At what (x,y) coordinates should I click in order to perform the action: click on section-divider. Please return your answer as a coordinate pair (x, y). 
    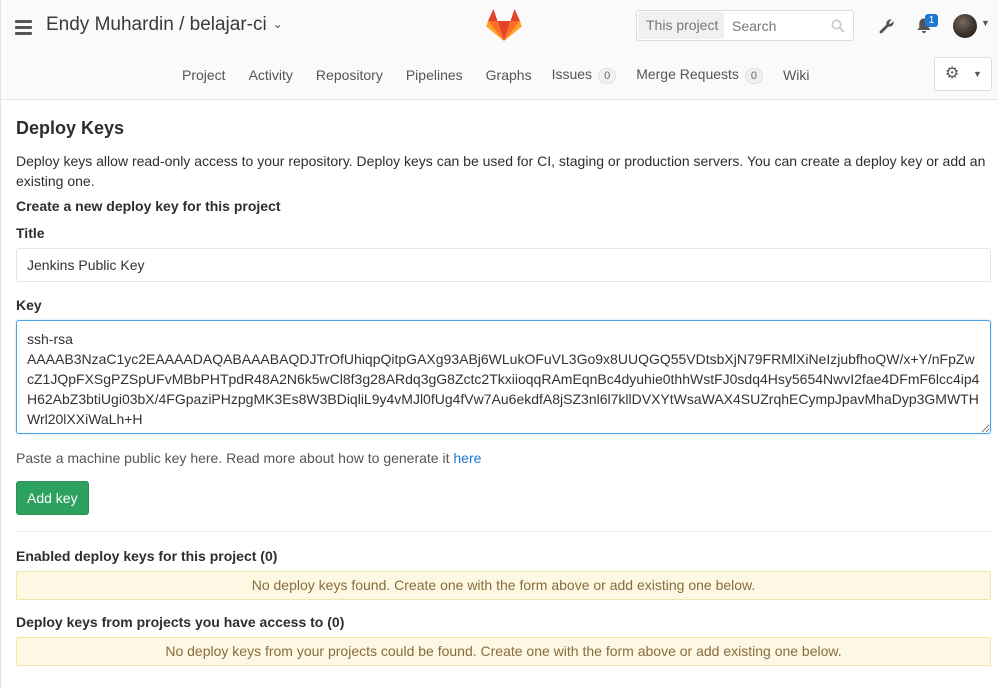
    Looking at the image, I should click on (503, 531).